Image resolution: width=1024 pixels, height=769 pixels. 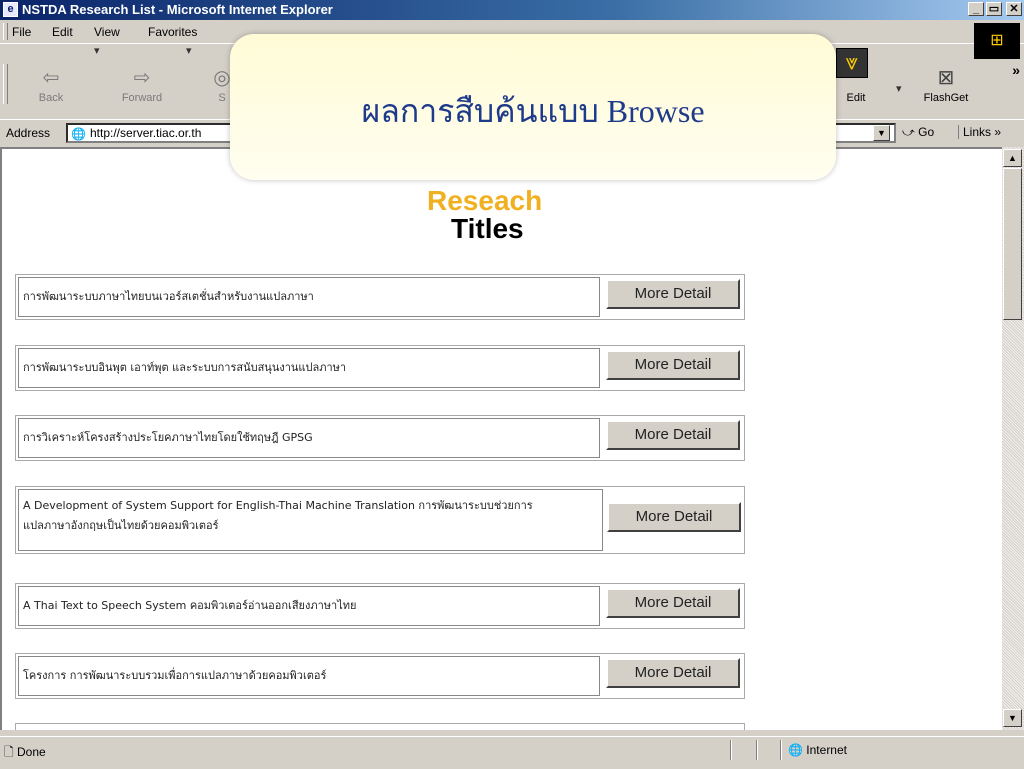 What do you see at coordinates (826, 750) in the screenshot?
I see `zone-label: Internet` at bounding box center [826, 750].